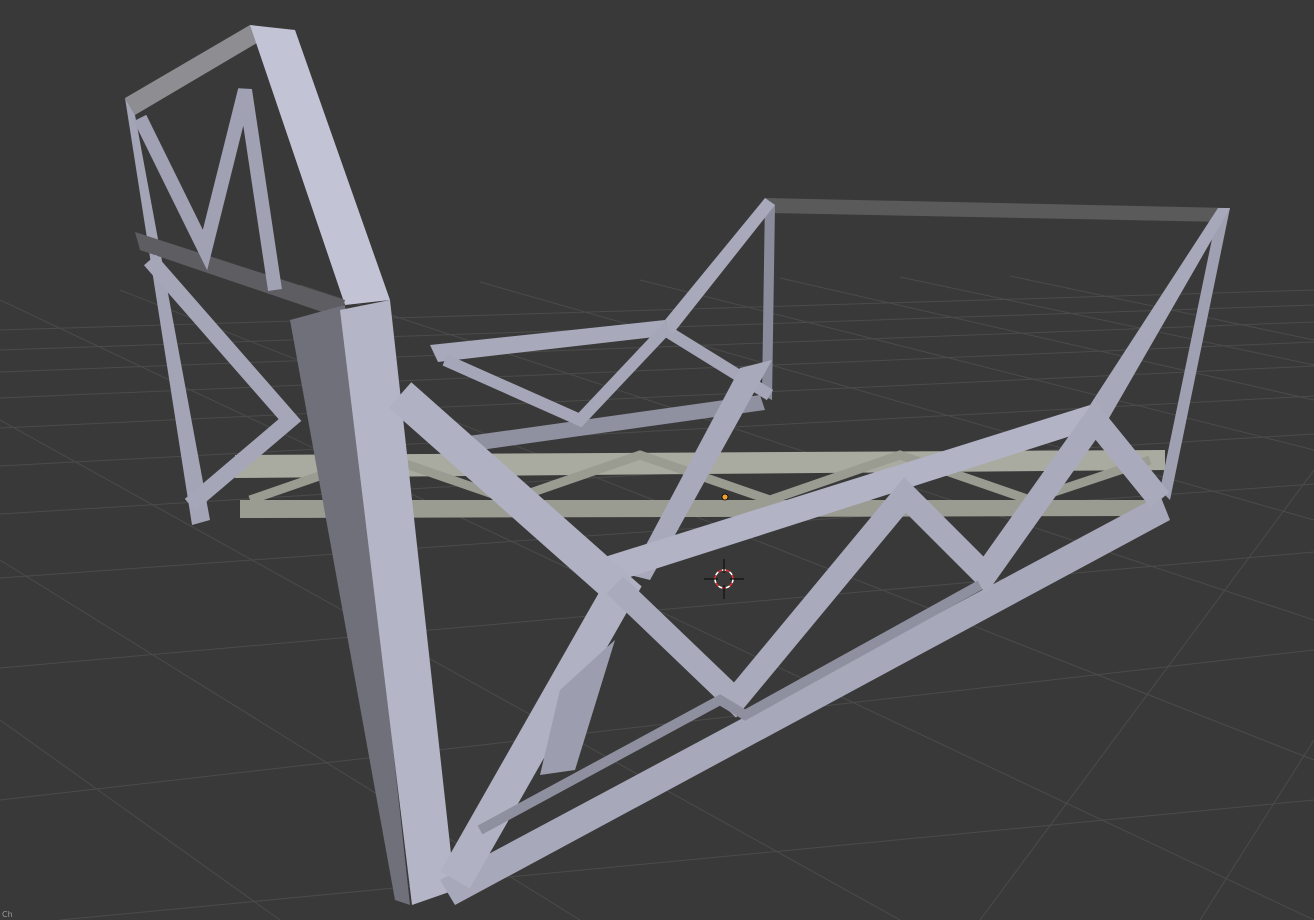 Image resolution: width=1314 pixels, height=920 pixels. Describe the element at coordinates (720, 266) in the screenshot. I see `left-side-rise` at that location.